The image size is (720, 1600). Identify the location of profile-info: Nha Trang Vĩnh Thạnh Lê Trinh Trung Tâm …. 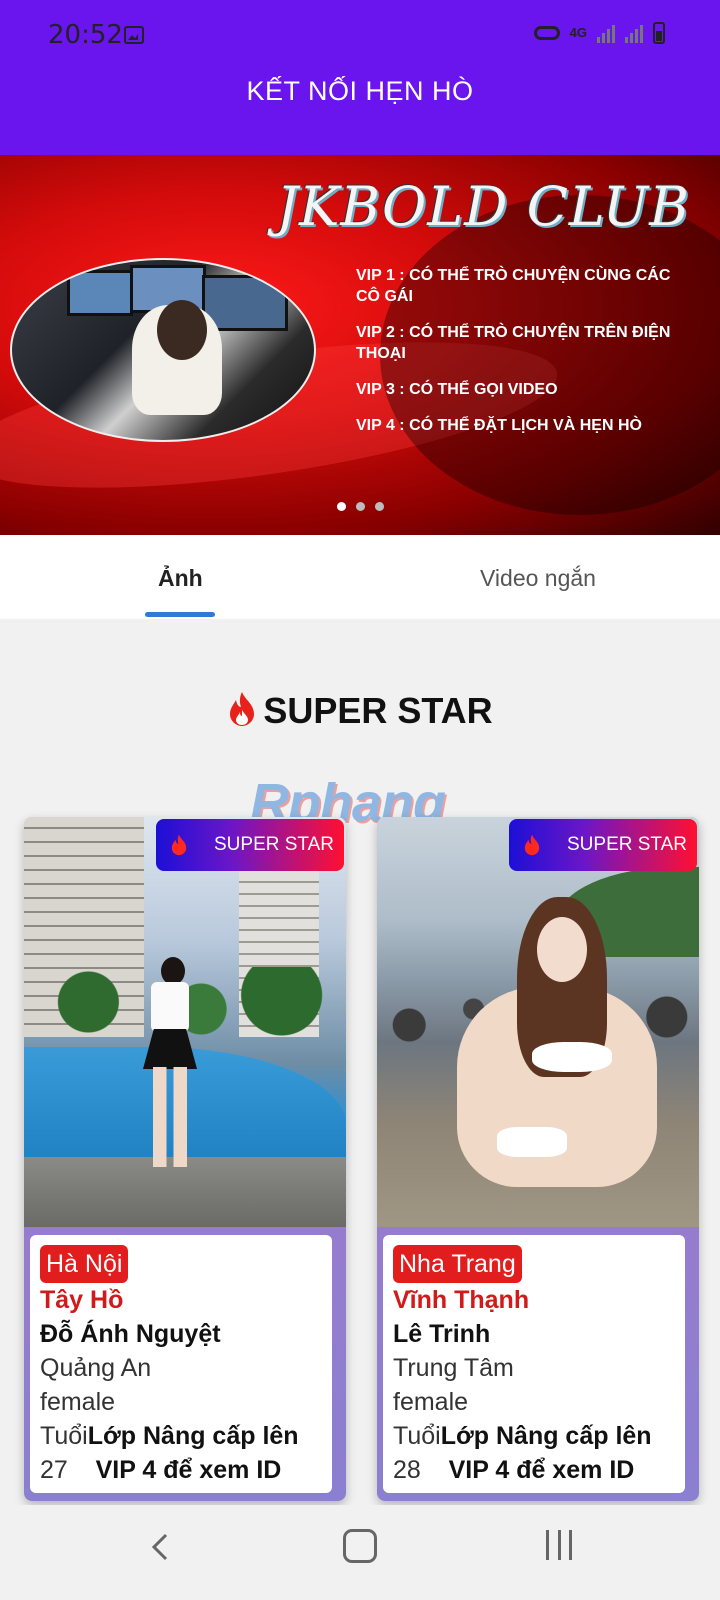
(534, 1364).